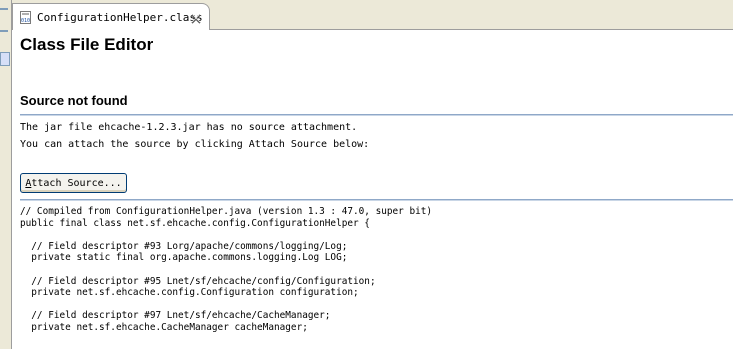 Image resolution: width=733 pixels, height=349 pixels. Describe the element at coordinates (6, 174) in the screenshot. I see `adjacent-view-edge` at that location.